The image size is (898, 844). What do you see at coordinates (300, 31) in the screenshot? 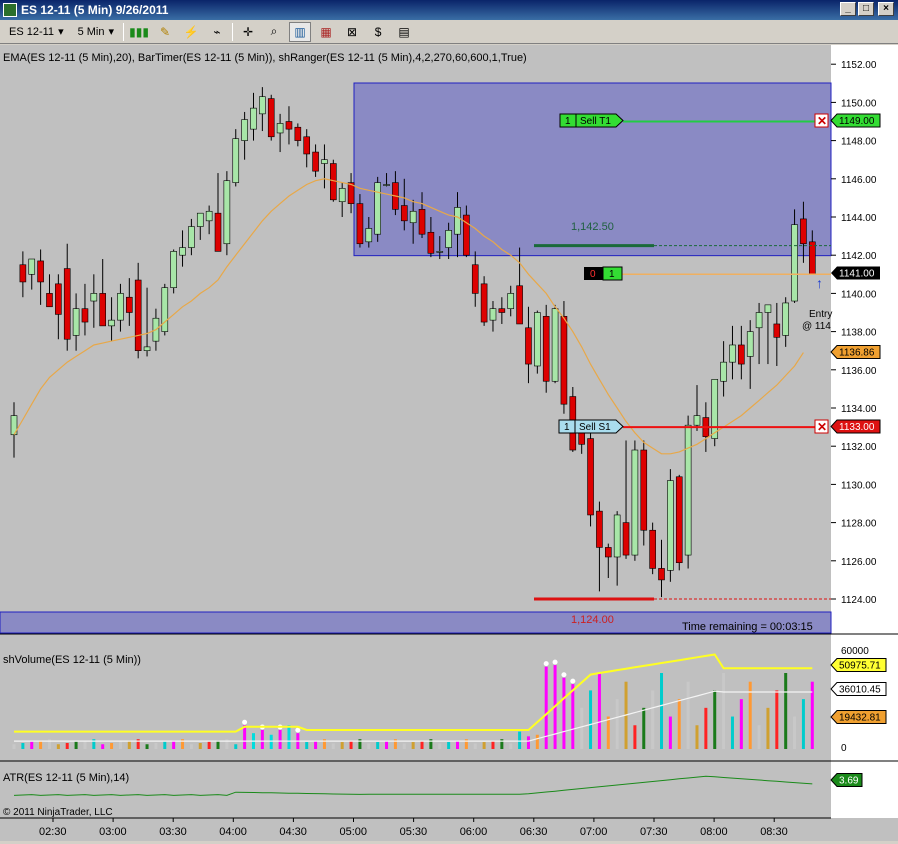
I see `chart-trader-button: ▥` at bounding box center [300, 31].